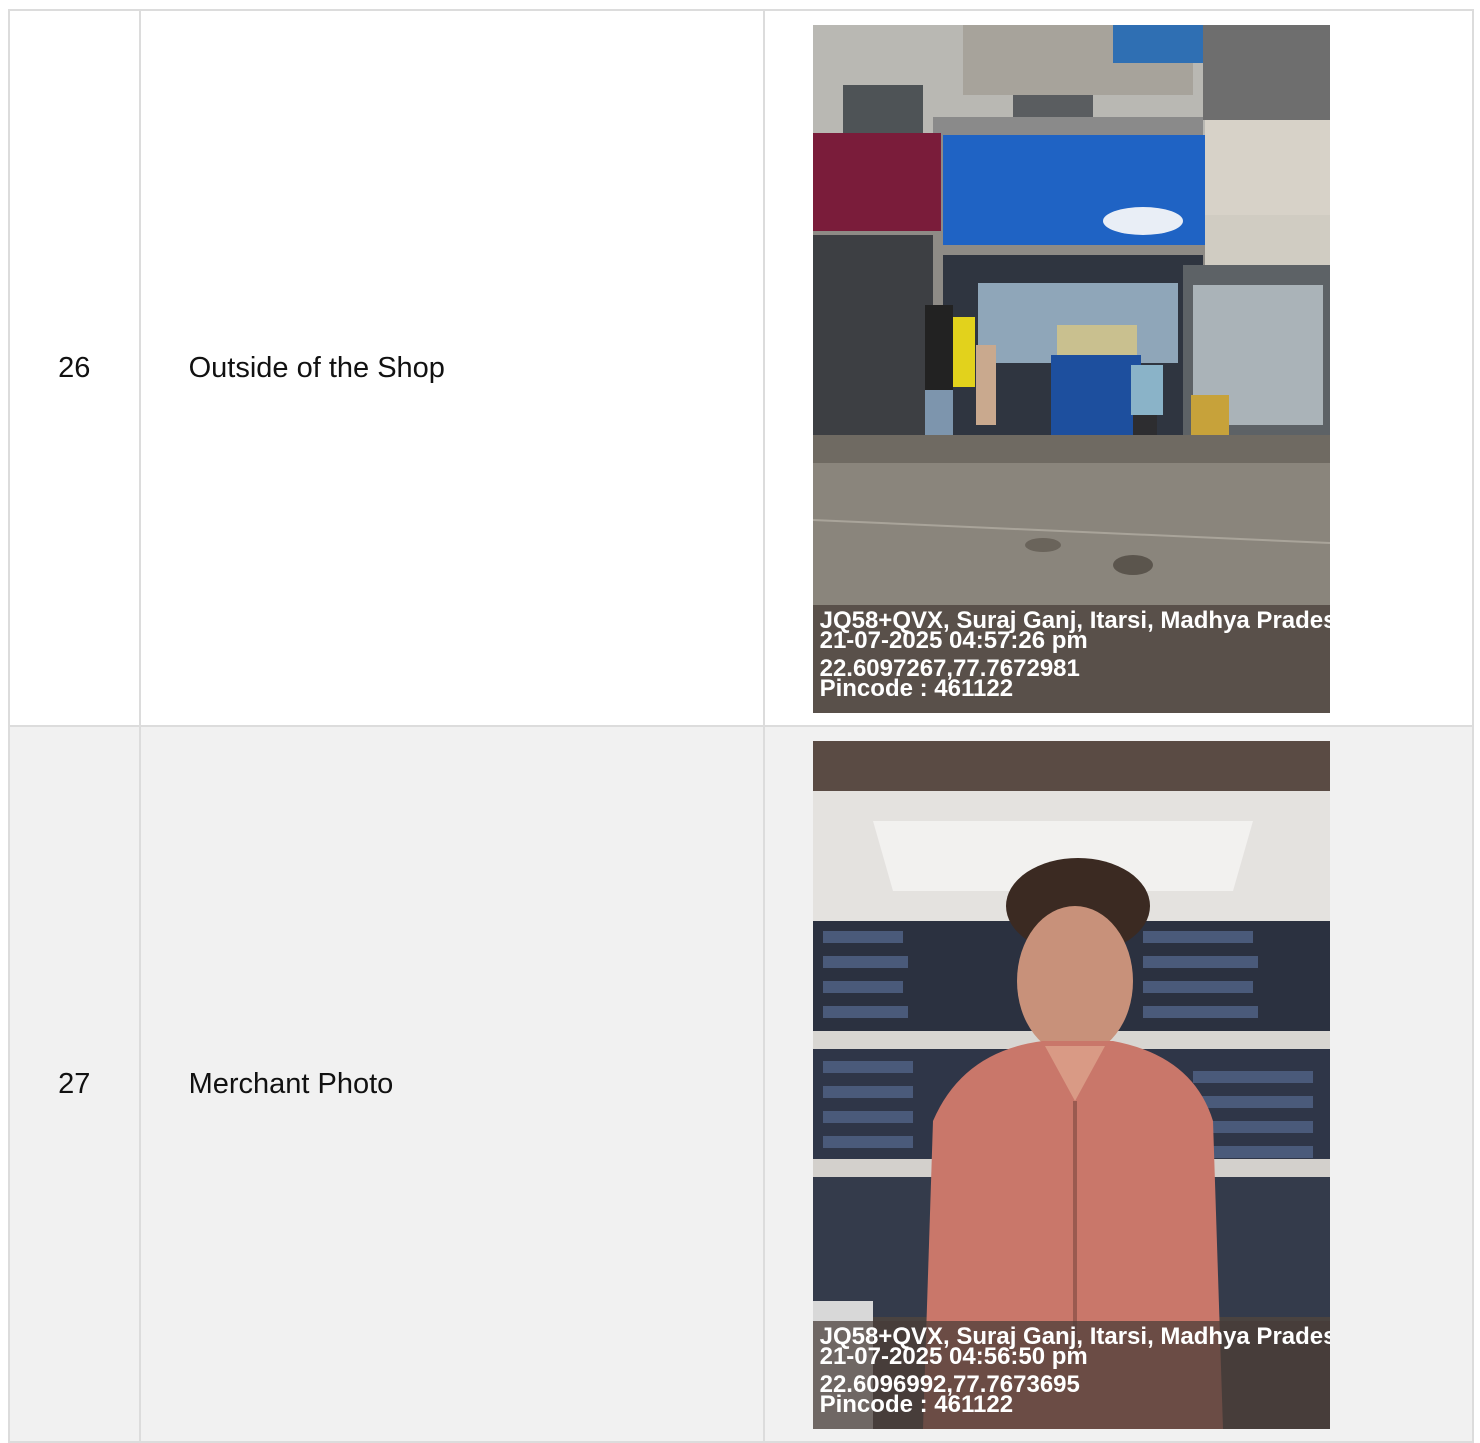 The height and width of the screenshot is (1443, 1480). What do you see at coordinates (953, 640) in the screenshot?
I see `stamp-datetime: 21-07-2025 04:57:26 pm` at bounding box center [953, 640].